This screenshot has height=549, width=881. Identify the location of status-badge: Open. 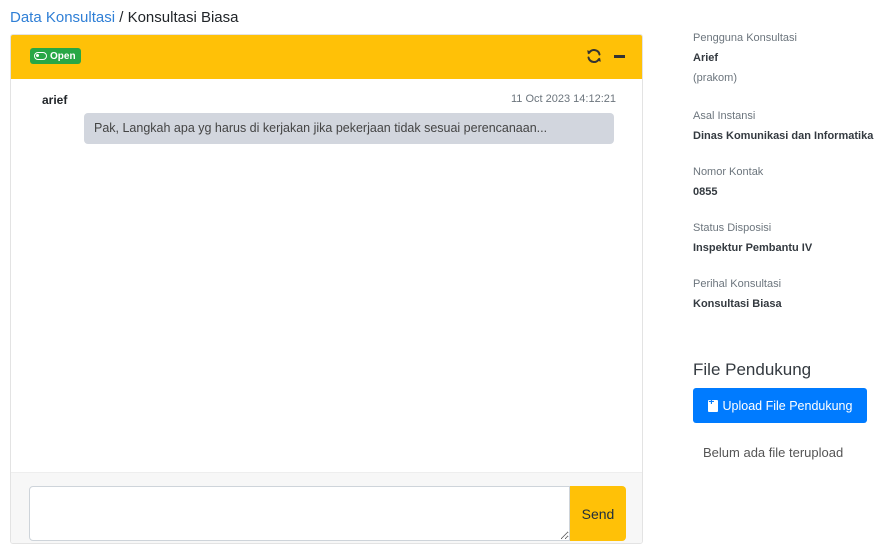
(55, 56).